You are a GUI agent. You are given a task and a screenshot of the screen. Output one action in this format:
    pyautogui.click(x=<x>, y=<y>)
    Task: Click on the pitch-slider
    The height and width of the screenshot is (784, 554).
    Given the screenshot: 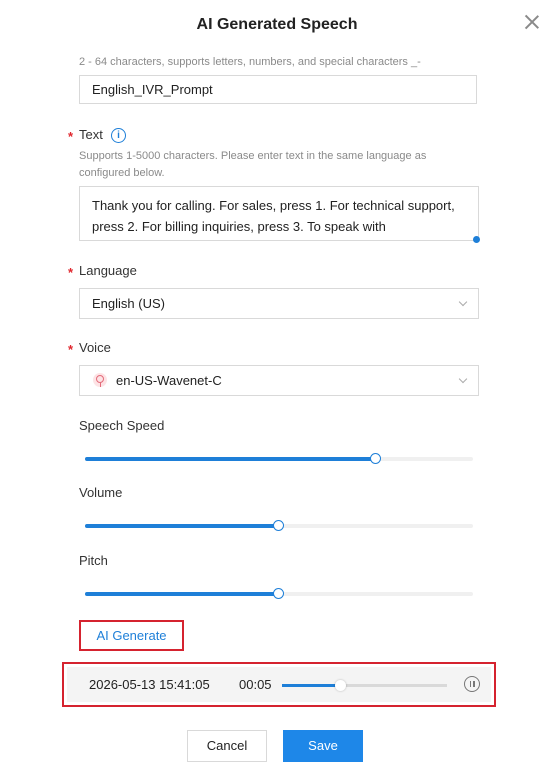 What is the action you would take?
    pyautogui.click(x=279, y=593)
    